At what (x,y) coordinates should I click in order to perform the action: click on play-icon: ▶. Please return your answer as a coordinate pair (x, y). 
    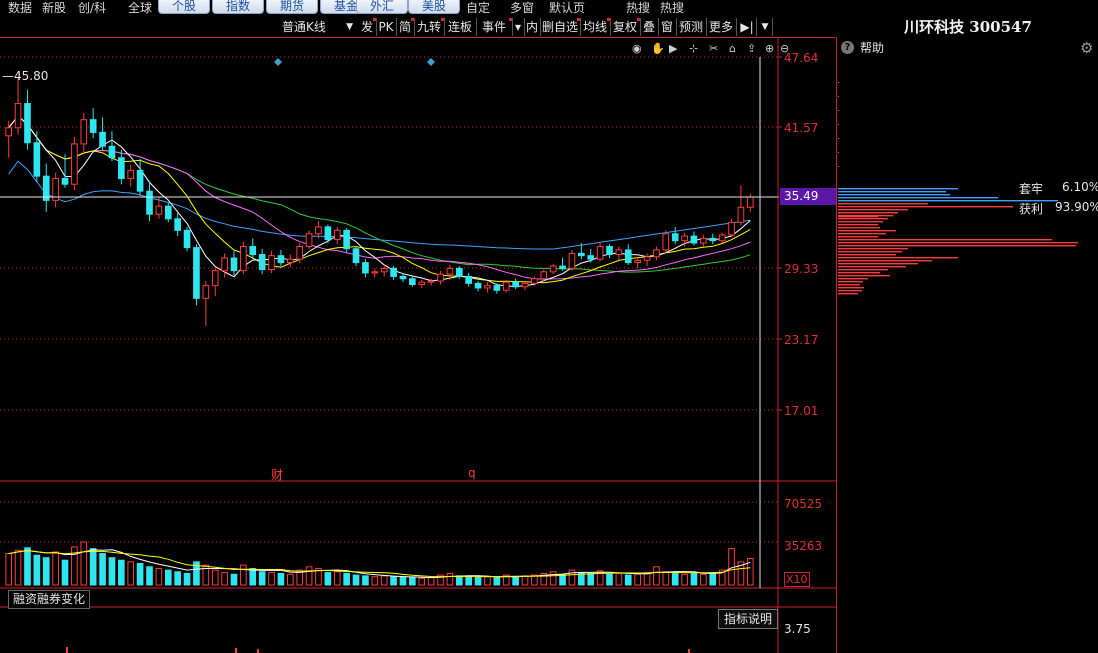
    Looking at the image, I should click on (673, 48).